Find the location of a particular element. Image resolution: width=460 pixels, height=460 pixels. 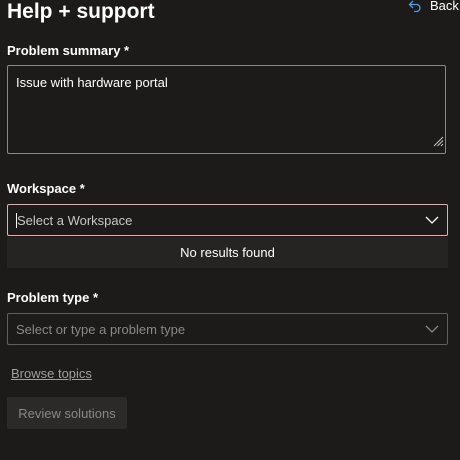

workspace-dropdown: No results found is located at coordinates (227, 252).